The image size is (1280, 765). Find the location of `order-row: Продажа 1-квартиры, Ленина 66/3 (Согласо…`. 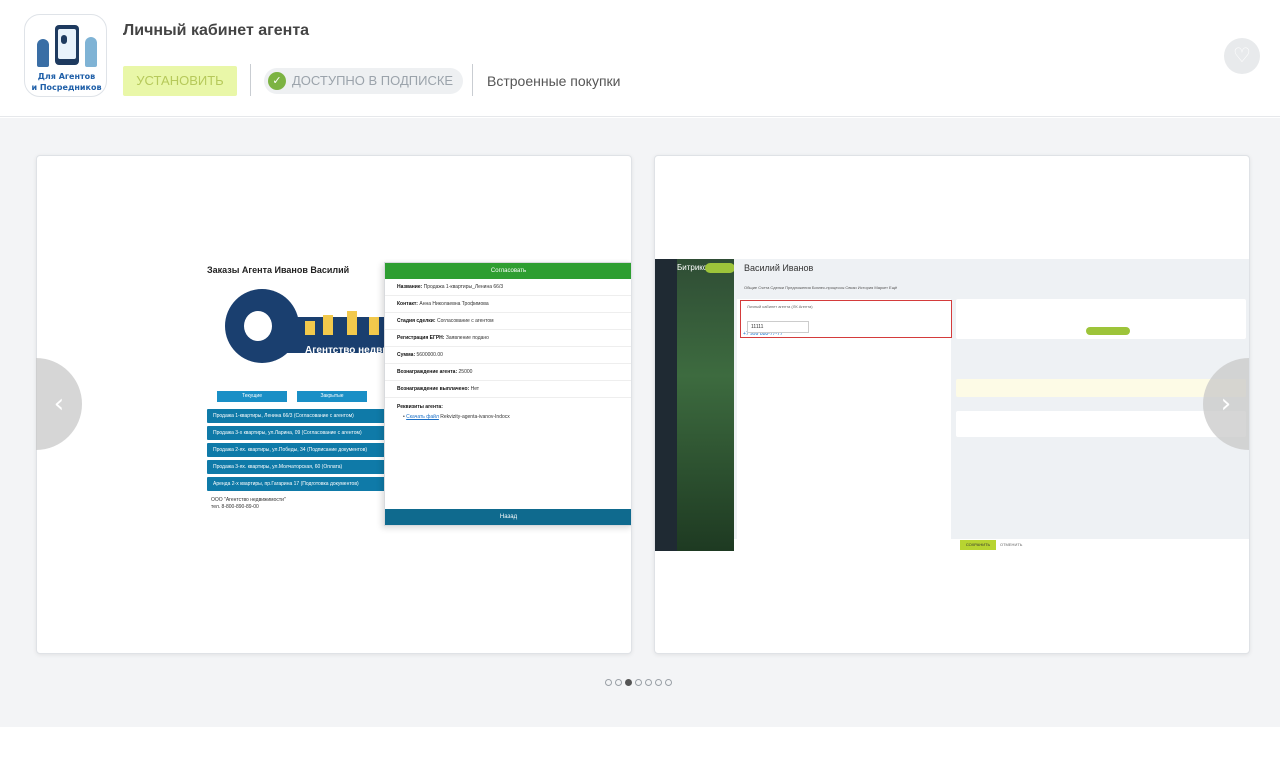

order-row: Продажа 1-квартиры, Ленина 66/3 (Согласо… is located at coordinates (296, 416).